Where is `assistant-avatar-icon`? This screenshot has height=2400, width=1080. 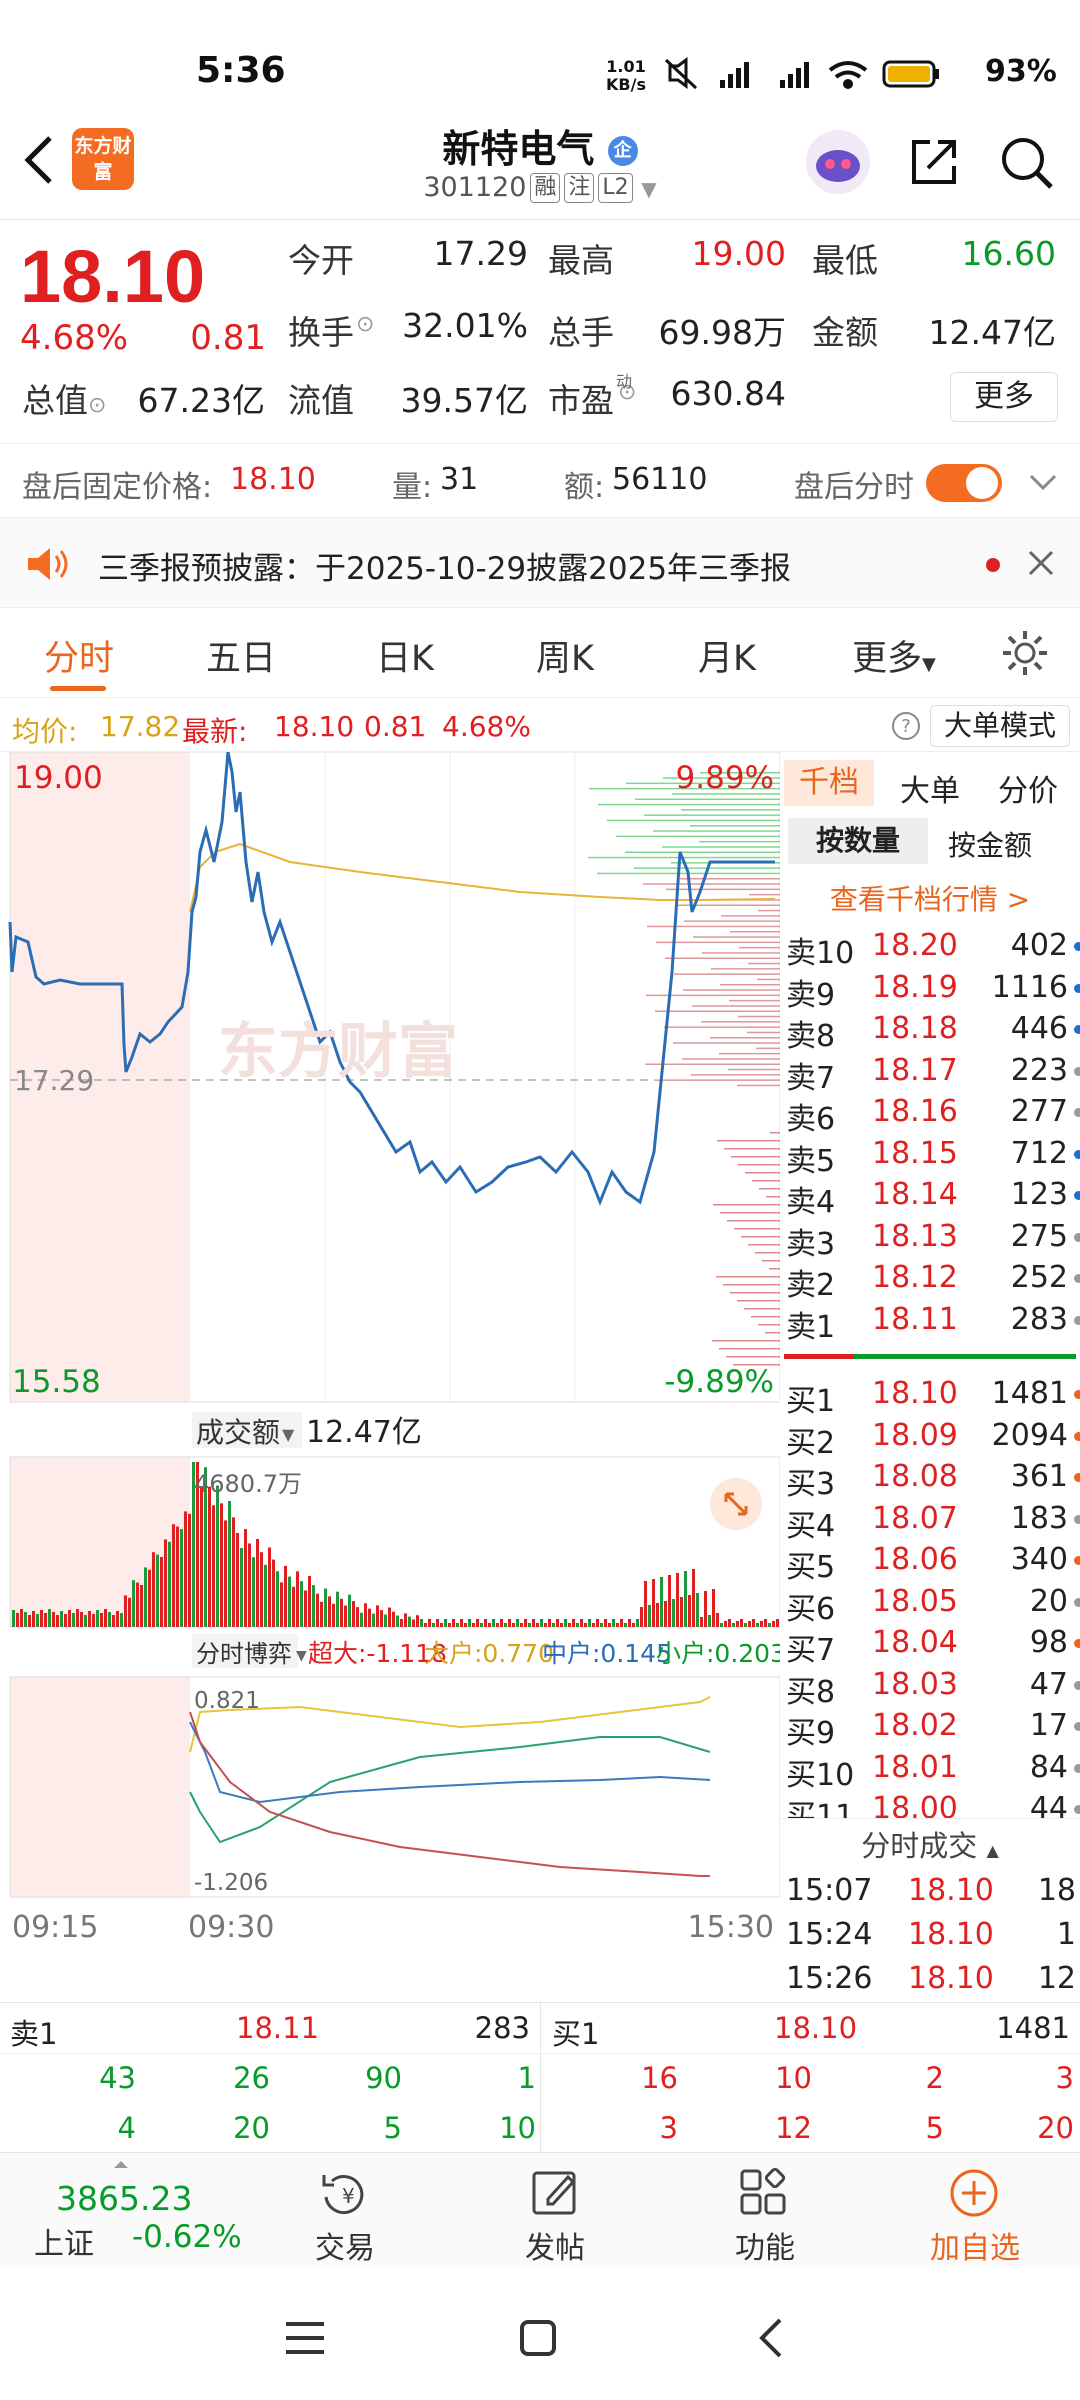 assistant-avatar-icon is located at coordinates (838, 162).